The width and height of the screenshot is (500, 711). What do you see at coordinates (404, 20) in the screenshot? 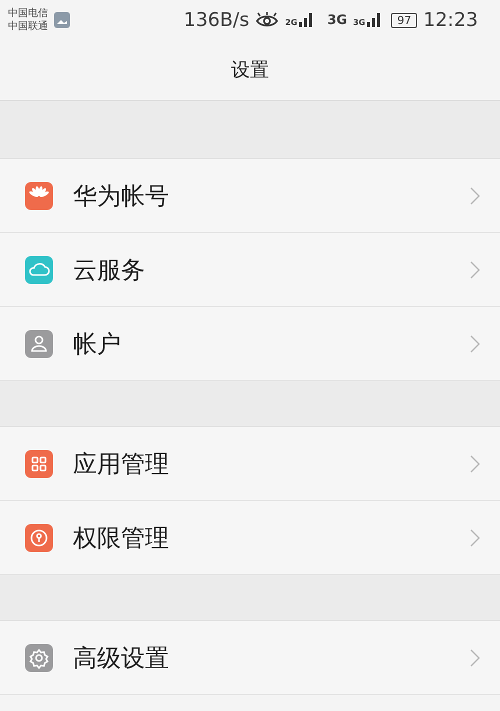
I see `battery-level: 97` at bounding box center [404, 20].